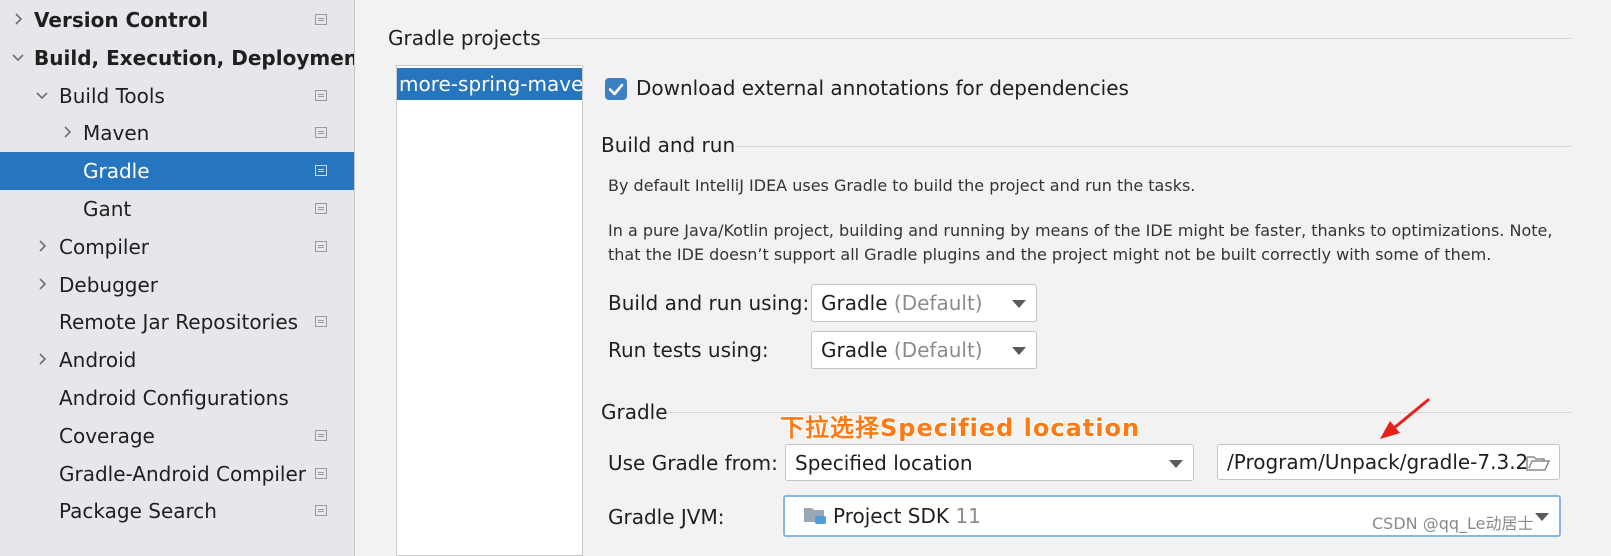 The height and width of the screenshot is (556, 1611). Describe the element at coordinates (938, 350) in the screenshot. I see `run-tests-using-hint: (Default)` at that location.